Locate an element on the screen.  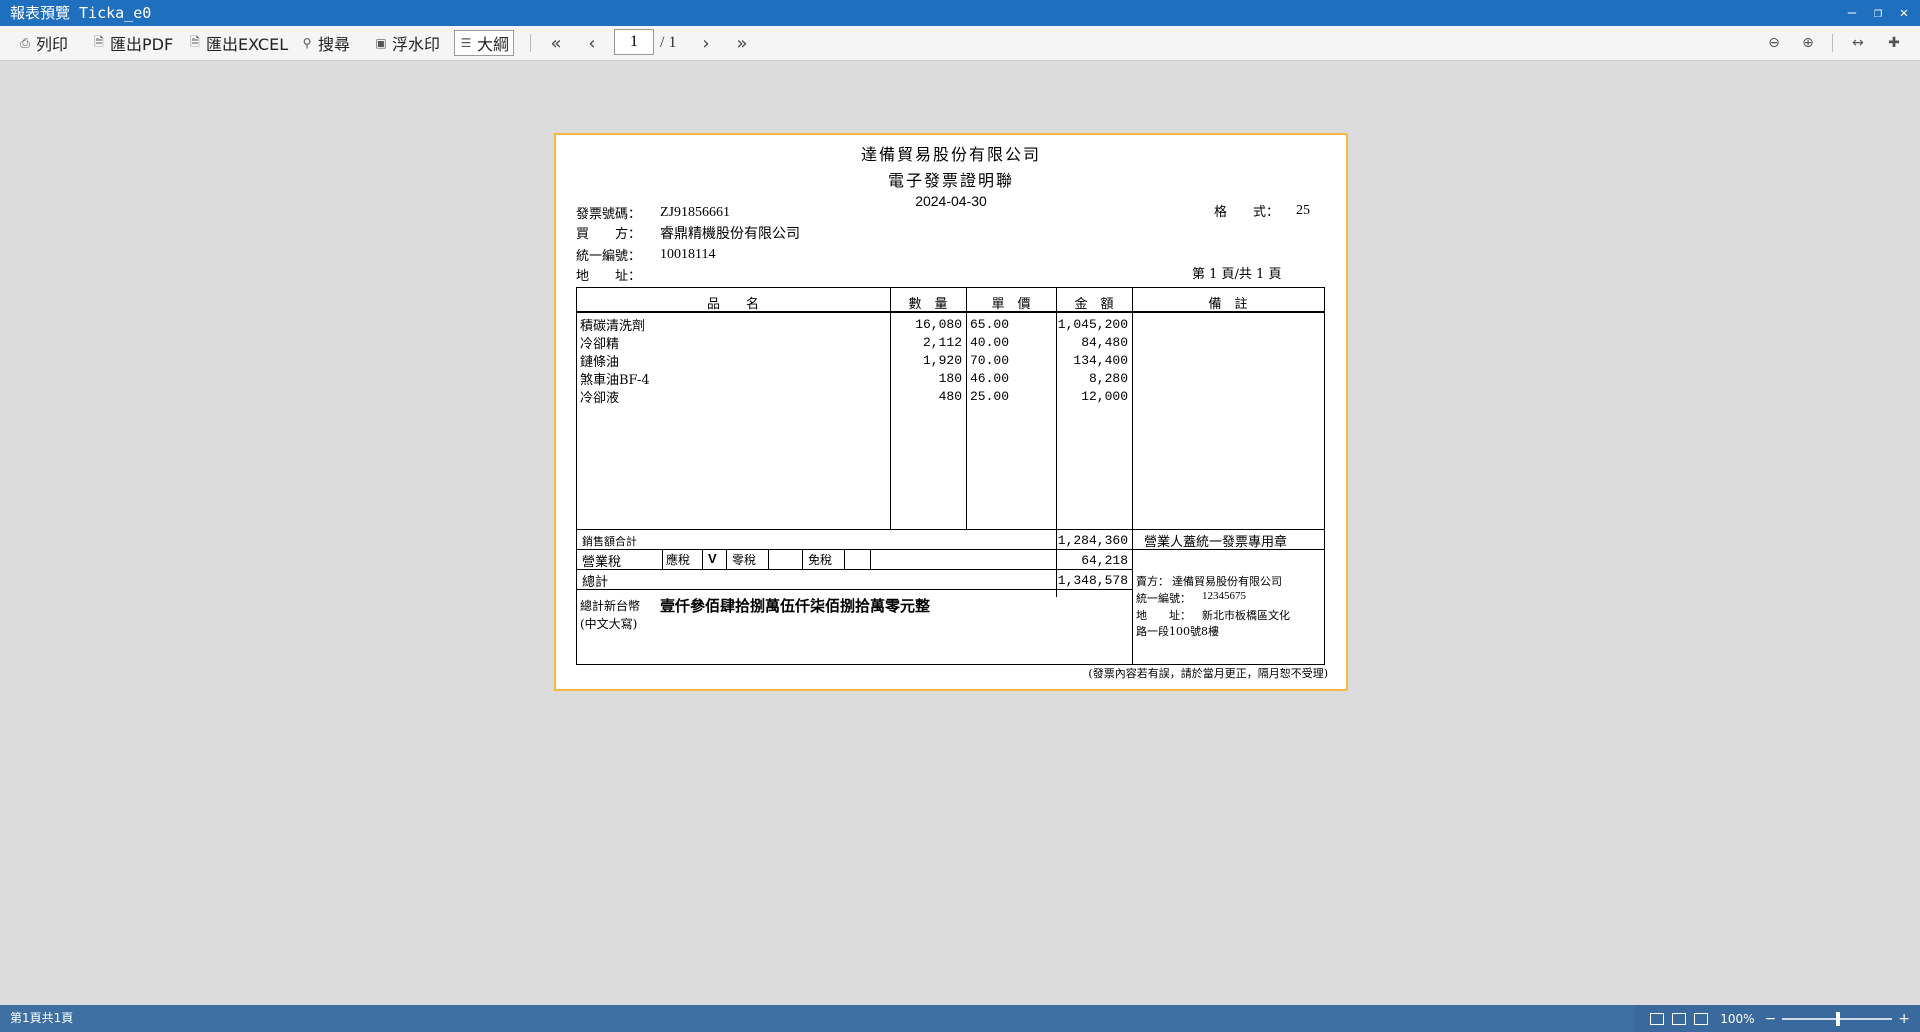
first-page-button: « is located at coordinates (556, 43).